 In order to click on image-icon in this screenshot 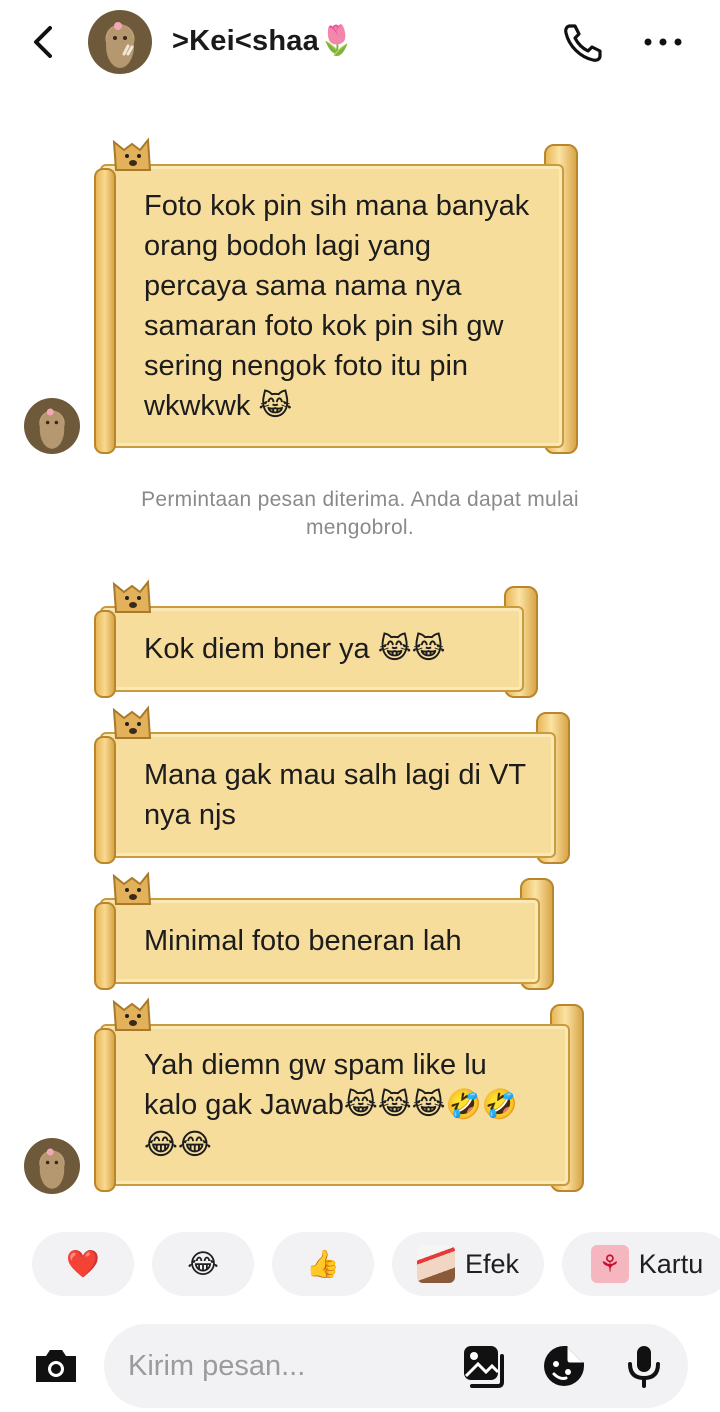, I will do `click(484, 1367)`.